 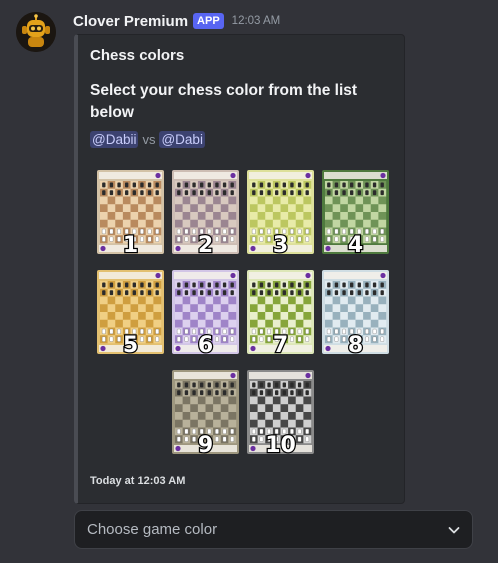 I want to click on bot-avatar, so click(x=36, y=32).